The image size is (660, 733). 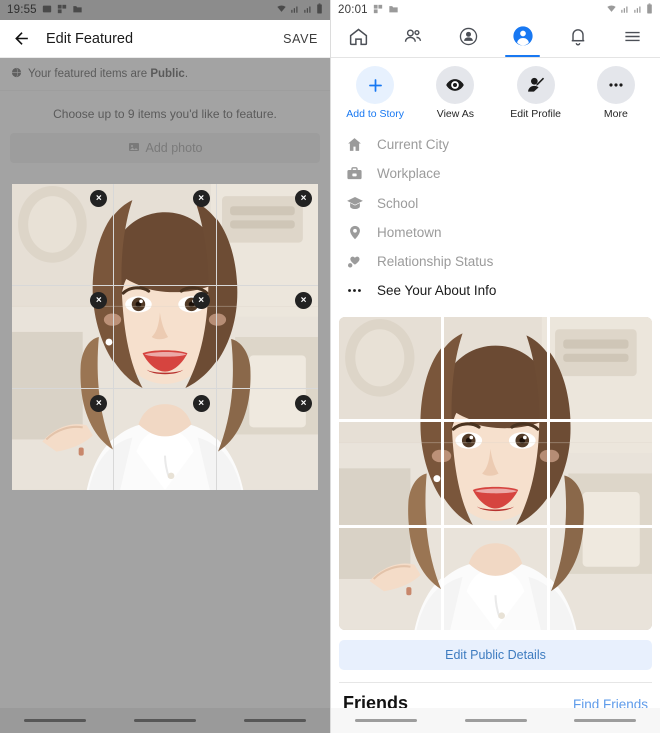 What do you see at coordinates (495, 203) in the screenshot?
I see `info-row-school: School` at bounding box center [495, 203].